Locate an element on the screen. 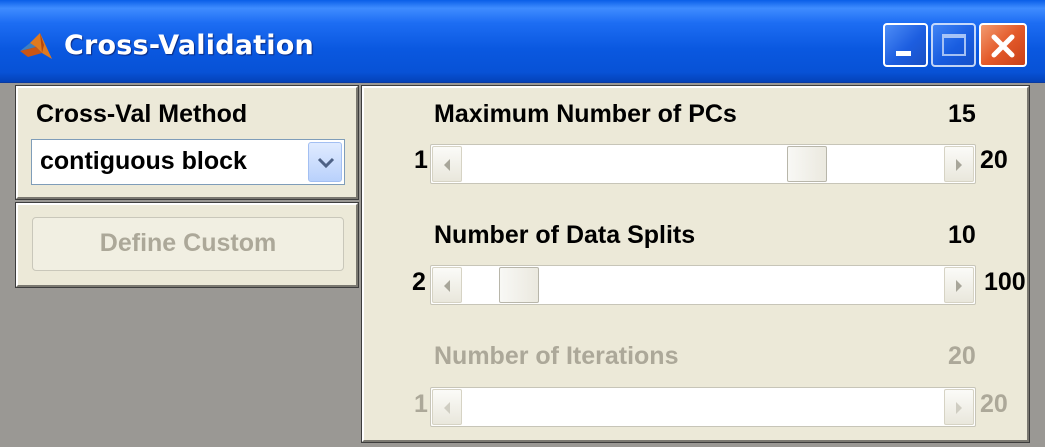 Image resolution: width=1045 pixels, height=447 pixels. maximize-icon is located at coordinates (954, 45).